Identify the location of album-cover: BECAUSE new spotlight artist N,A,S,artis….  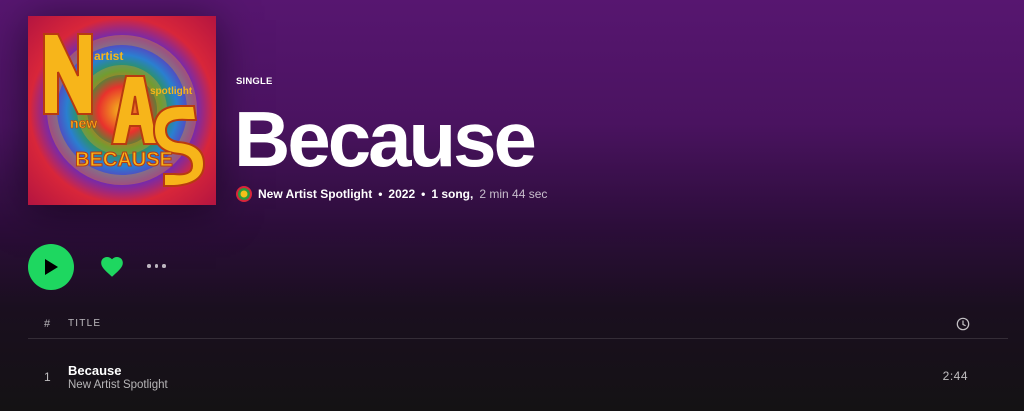
(122, 110).